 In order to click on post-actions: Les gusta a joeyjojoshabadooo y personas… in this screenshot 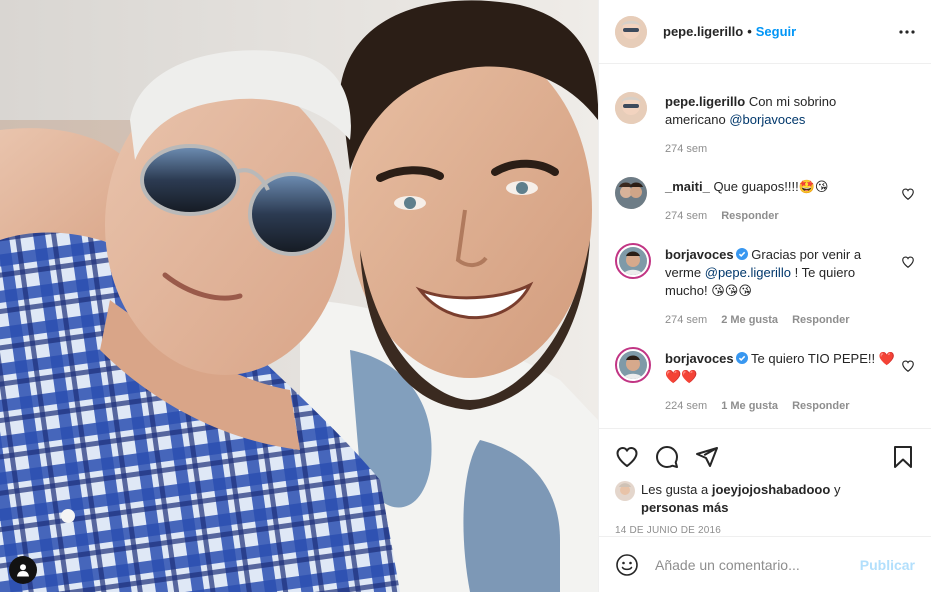, I will do `click(765, 482)`.